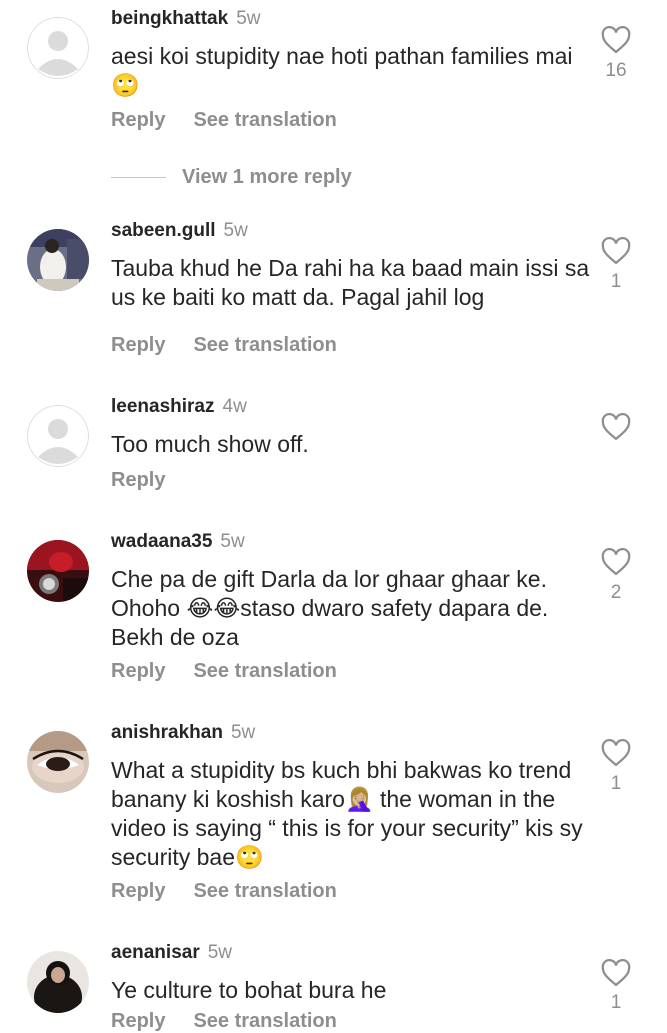  I want to click on like-count: 16, so click(616, 70).